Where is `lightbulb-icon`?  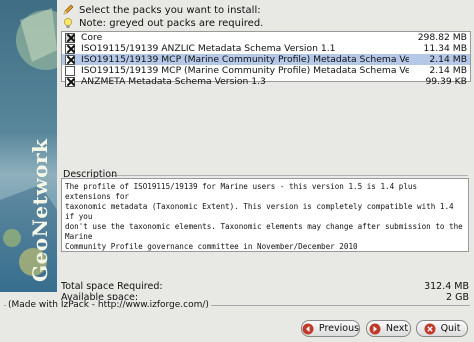 lightbulb-icon is located at coordinates (68, 23).